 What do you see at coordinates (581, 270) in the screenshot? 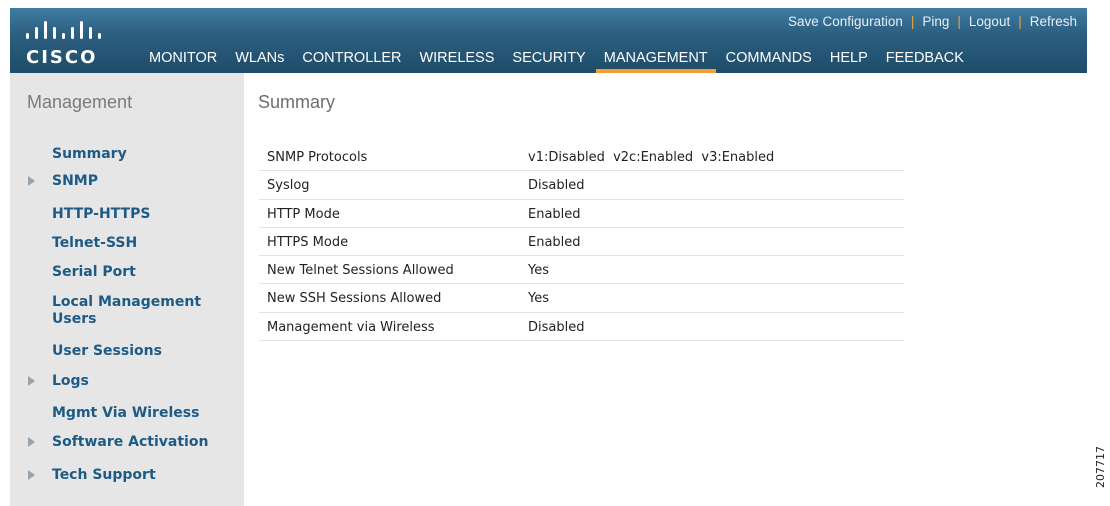
I see `table-row: New Telnet Sessions Allowed Yes` at bounding box center [581, 270].